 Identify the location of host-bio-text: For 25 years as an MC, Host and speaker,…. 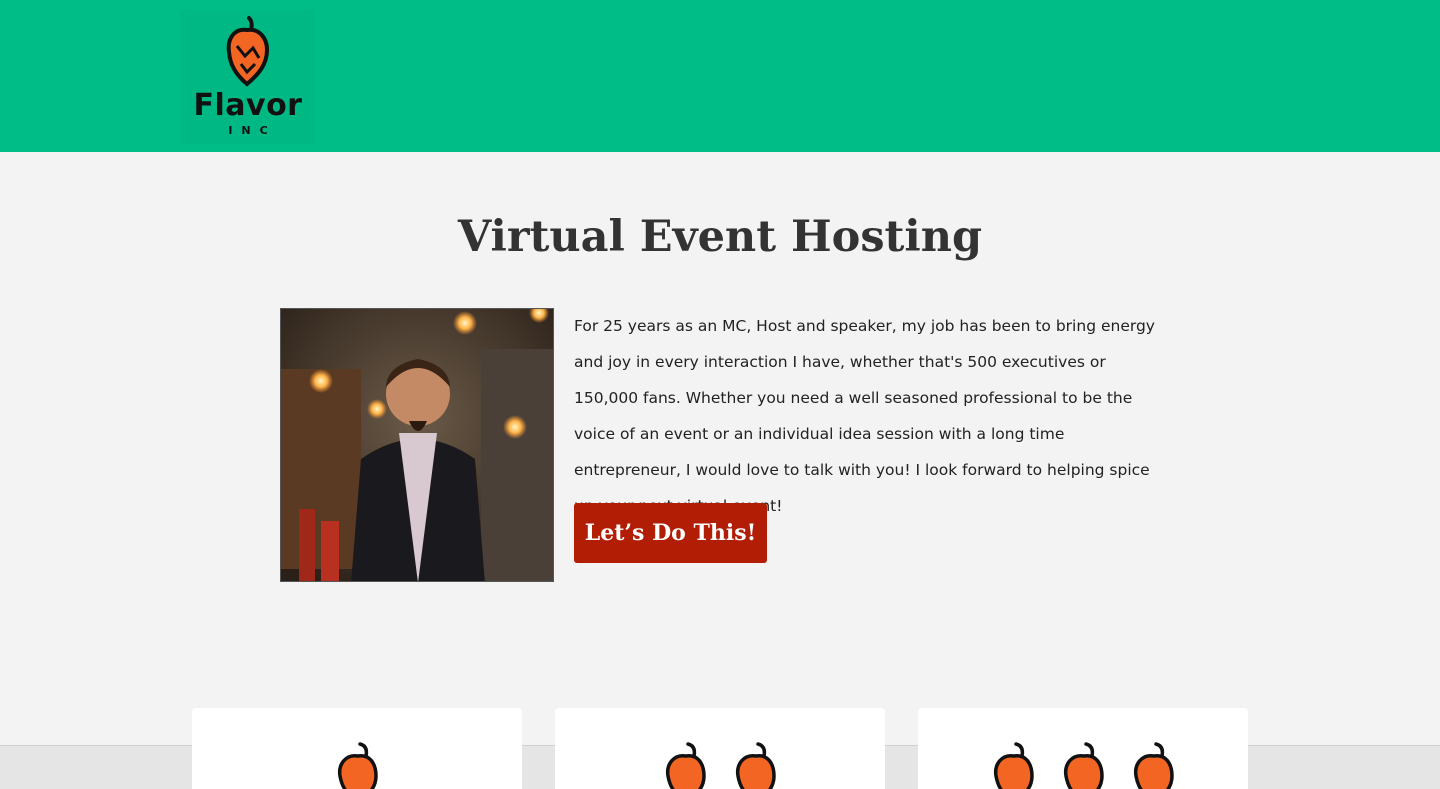
(864, 416).